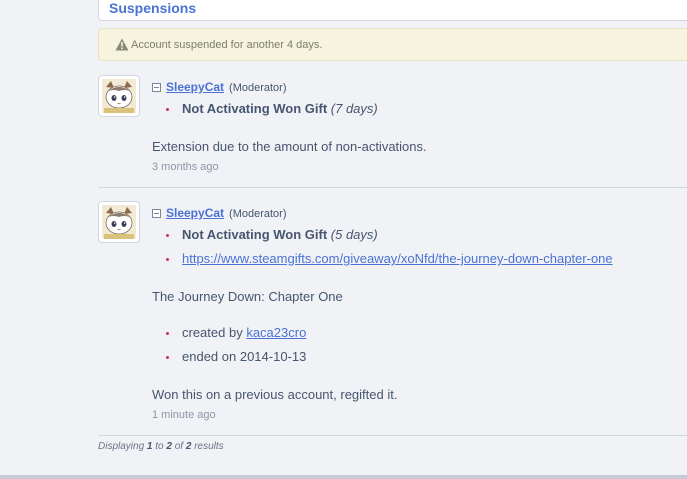  Describe the element at coordinates (122, 44) in the screenshot. I see `warning-icon` at that location.